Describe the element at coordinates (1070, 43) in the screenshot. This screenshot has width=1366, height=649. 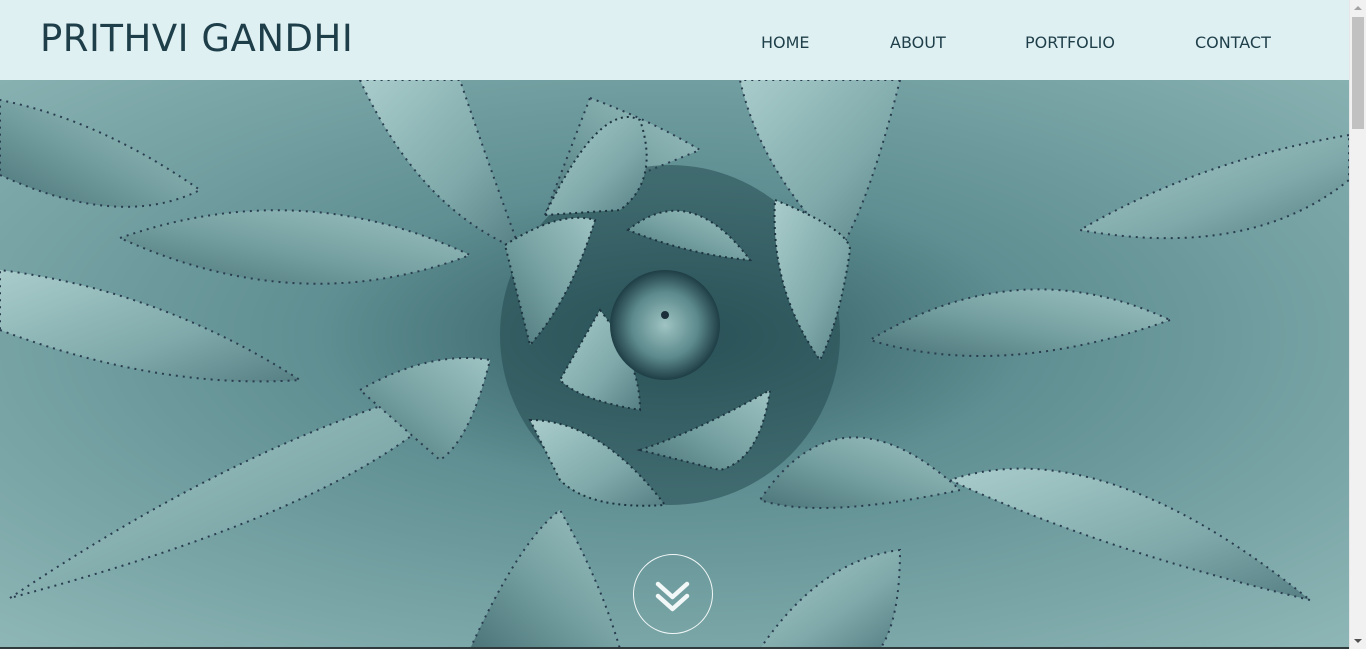
I see `nav-portfolio-link: PORTFOLIO` at that location.